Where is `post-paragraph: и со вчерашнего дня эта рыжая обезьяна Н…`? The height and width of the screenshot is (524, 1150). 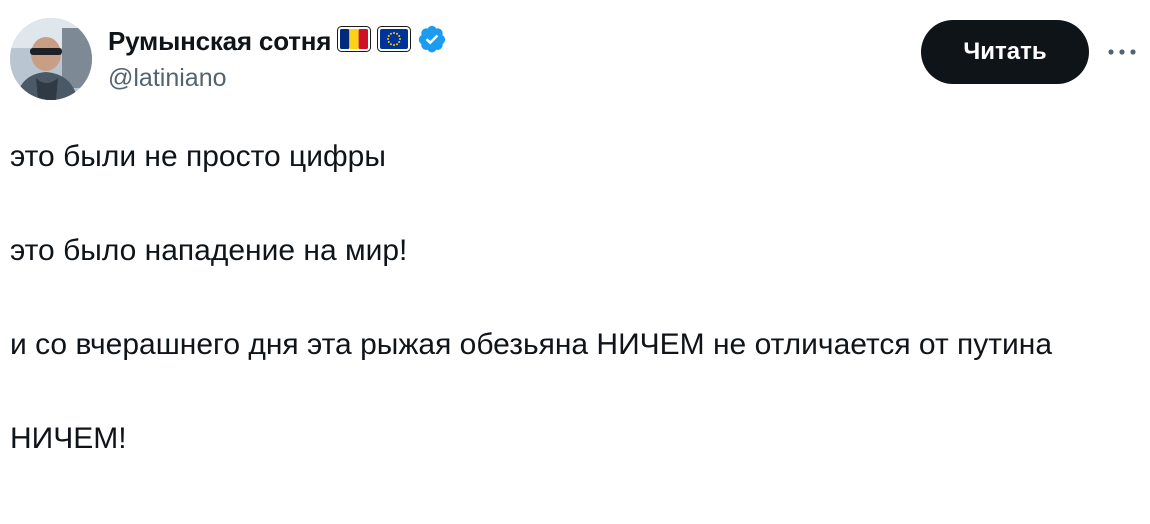 post-paragraph: и со вчерашнего дня эта рыжая обезьяна Н… is located at coordinates (531, 344).